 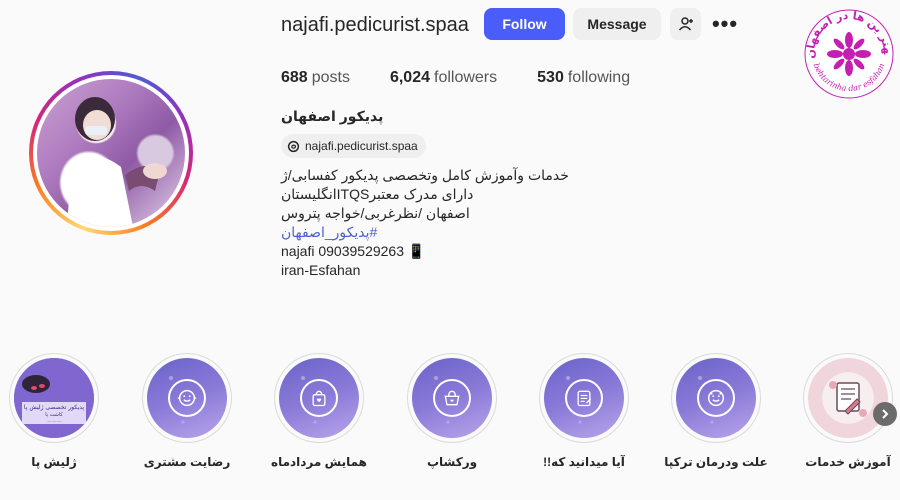 I want to click on handbag-icon, so click(x=452, y=398).